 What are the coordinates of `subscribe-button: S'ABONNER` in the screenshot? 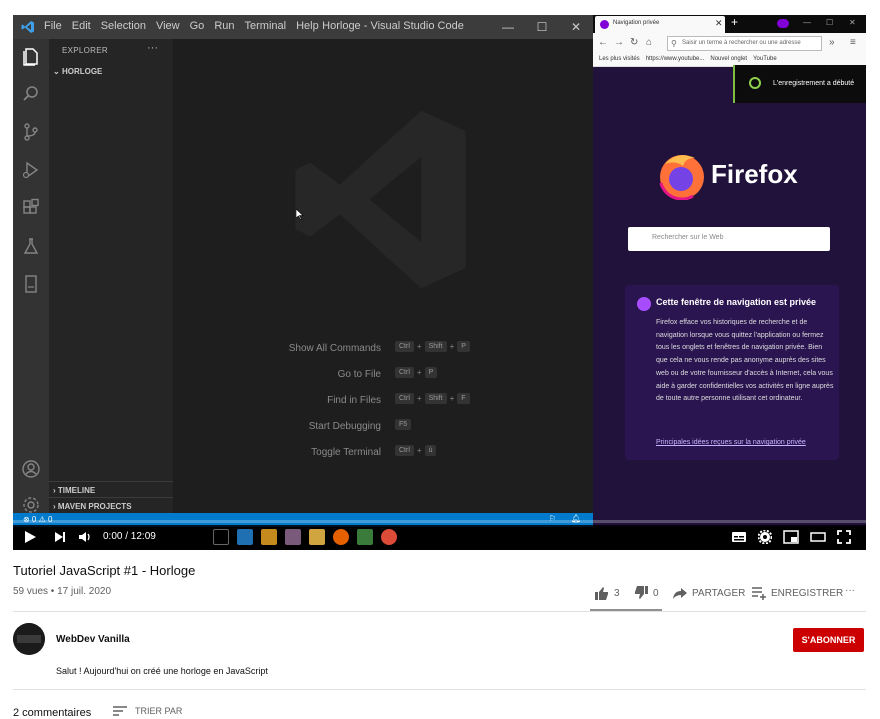 It's located at (828, 640).